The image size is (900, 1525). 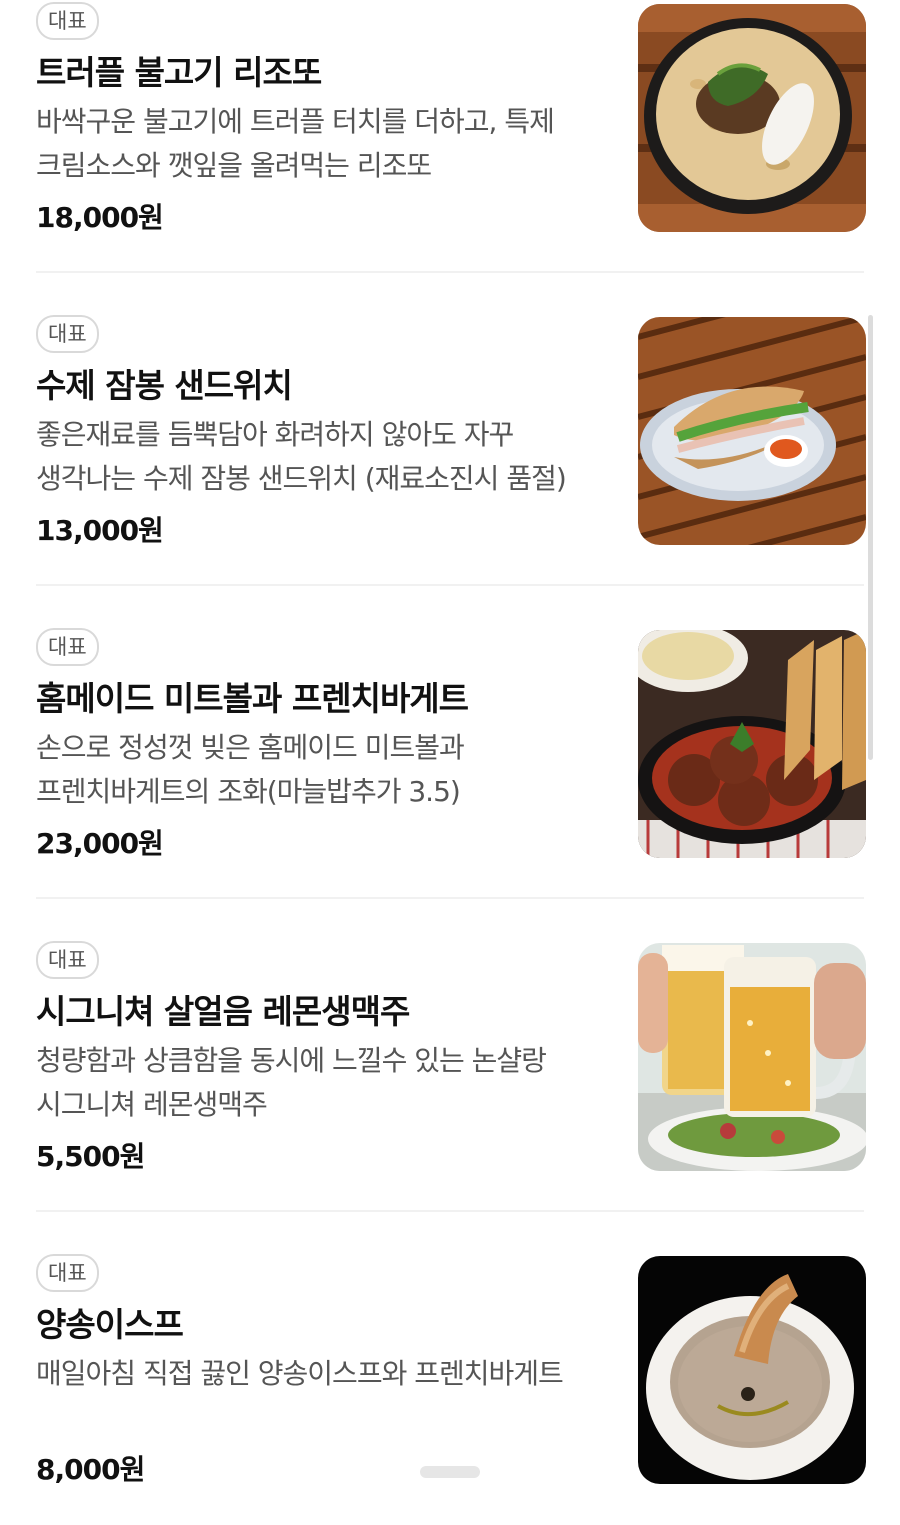 I want to click on scrollbar, so click(x=870, y=537).